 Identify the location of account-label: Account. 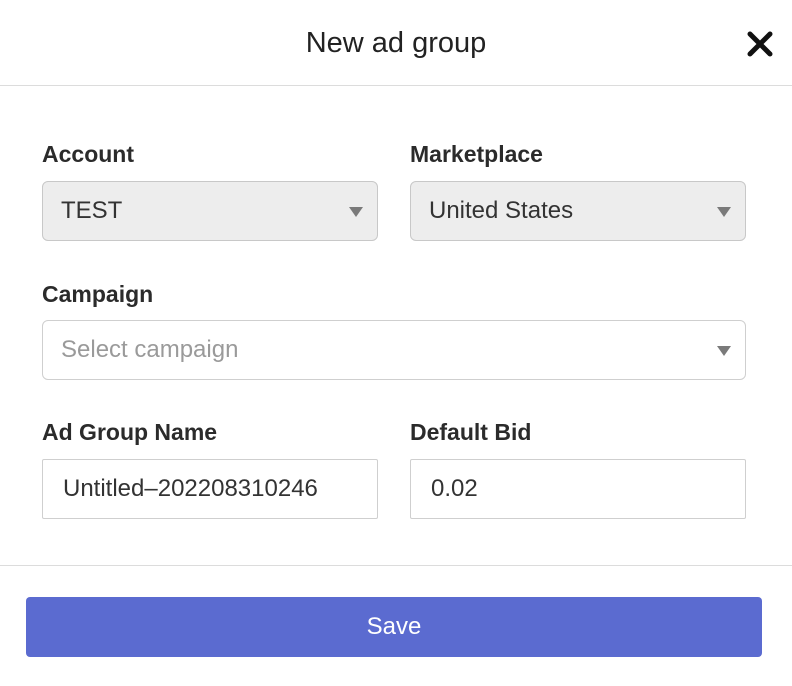
(88, 154).